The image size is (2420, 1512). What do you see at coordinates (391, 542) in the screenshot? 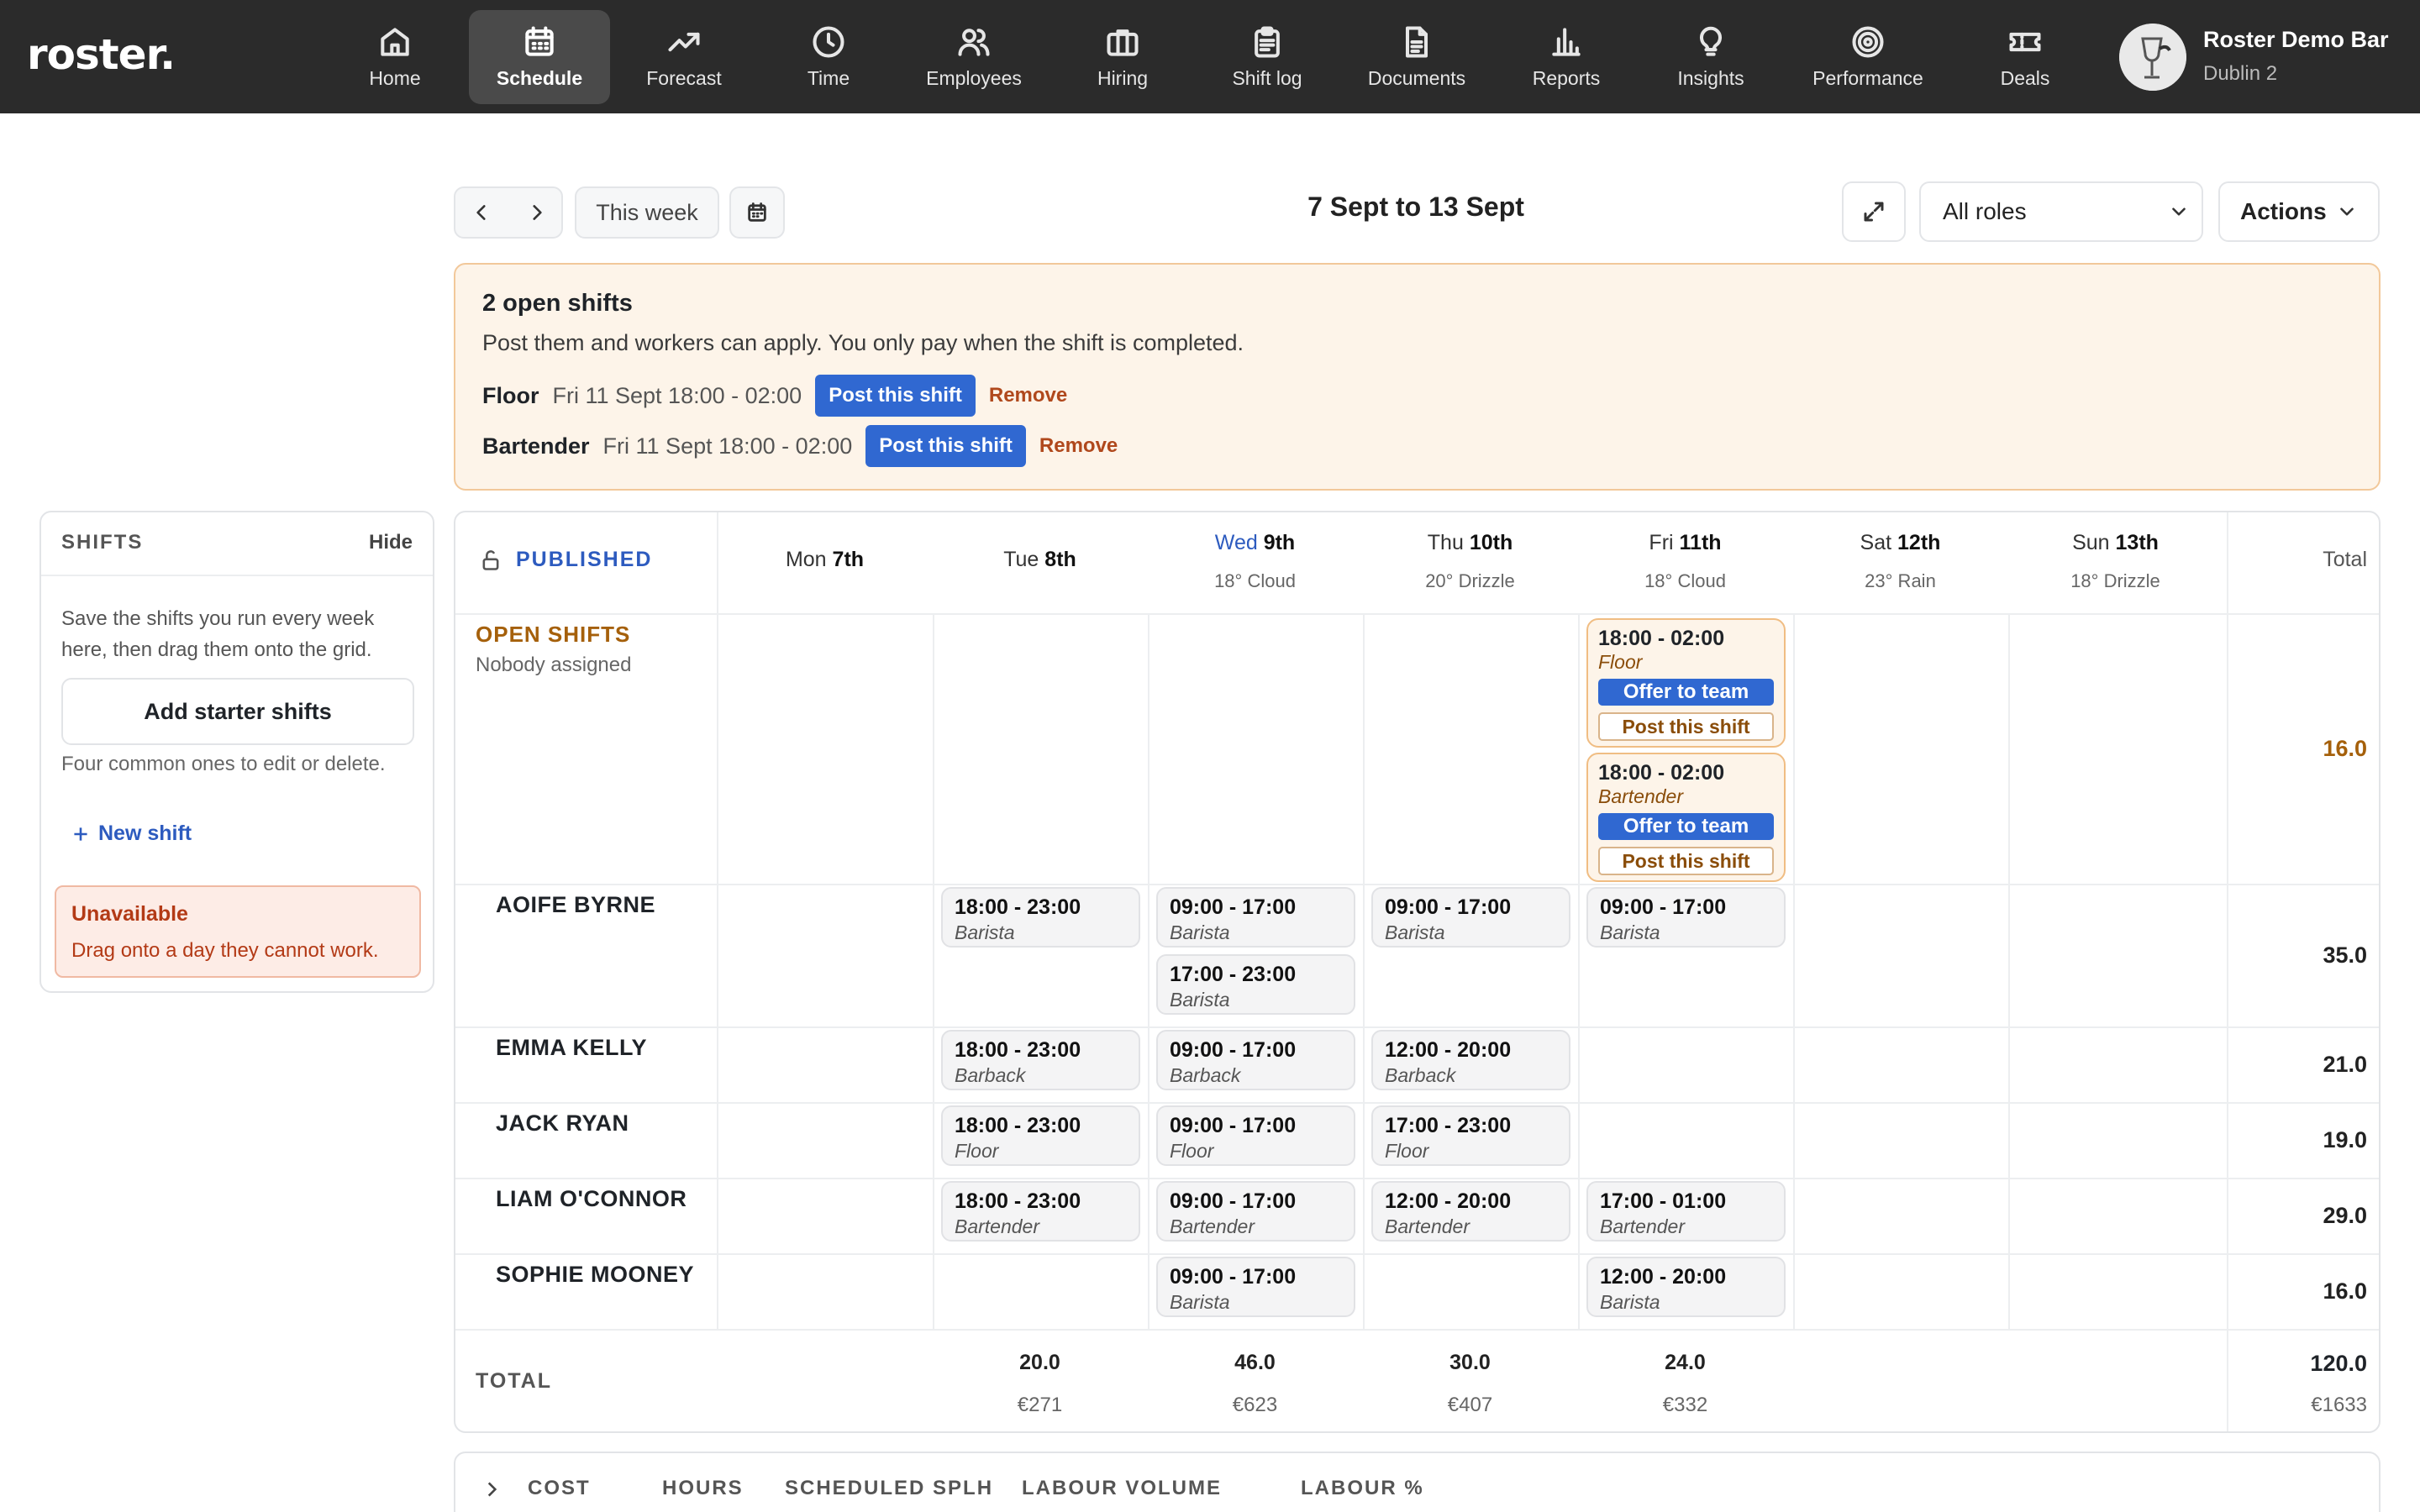
I see `hide-panel-button: Hide` at bounding box center [391, 542].